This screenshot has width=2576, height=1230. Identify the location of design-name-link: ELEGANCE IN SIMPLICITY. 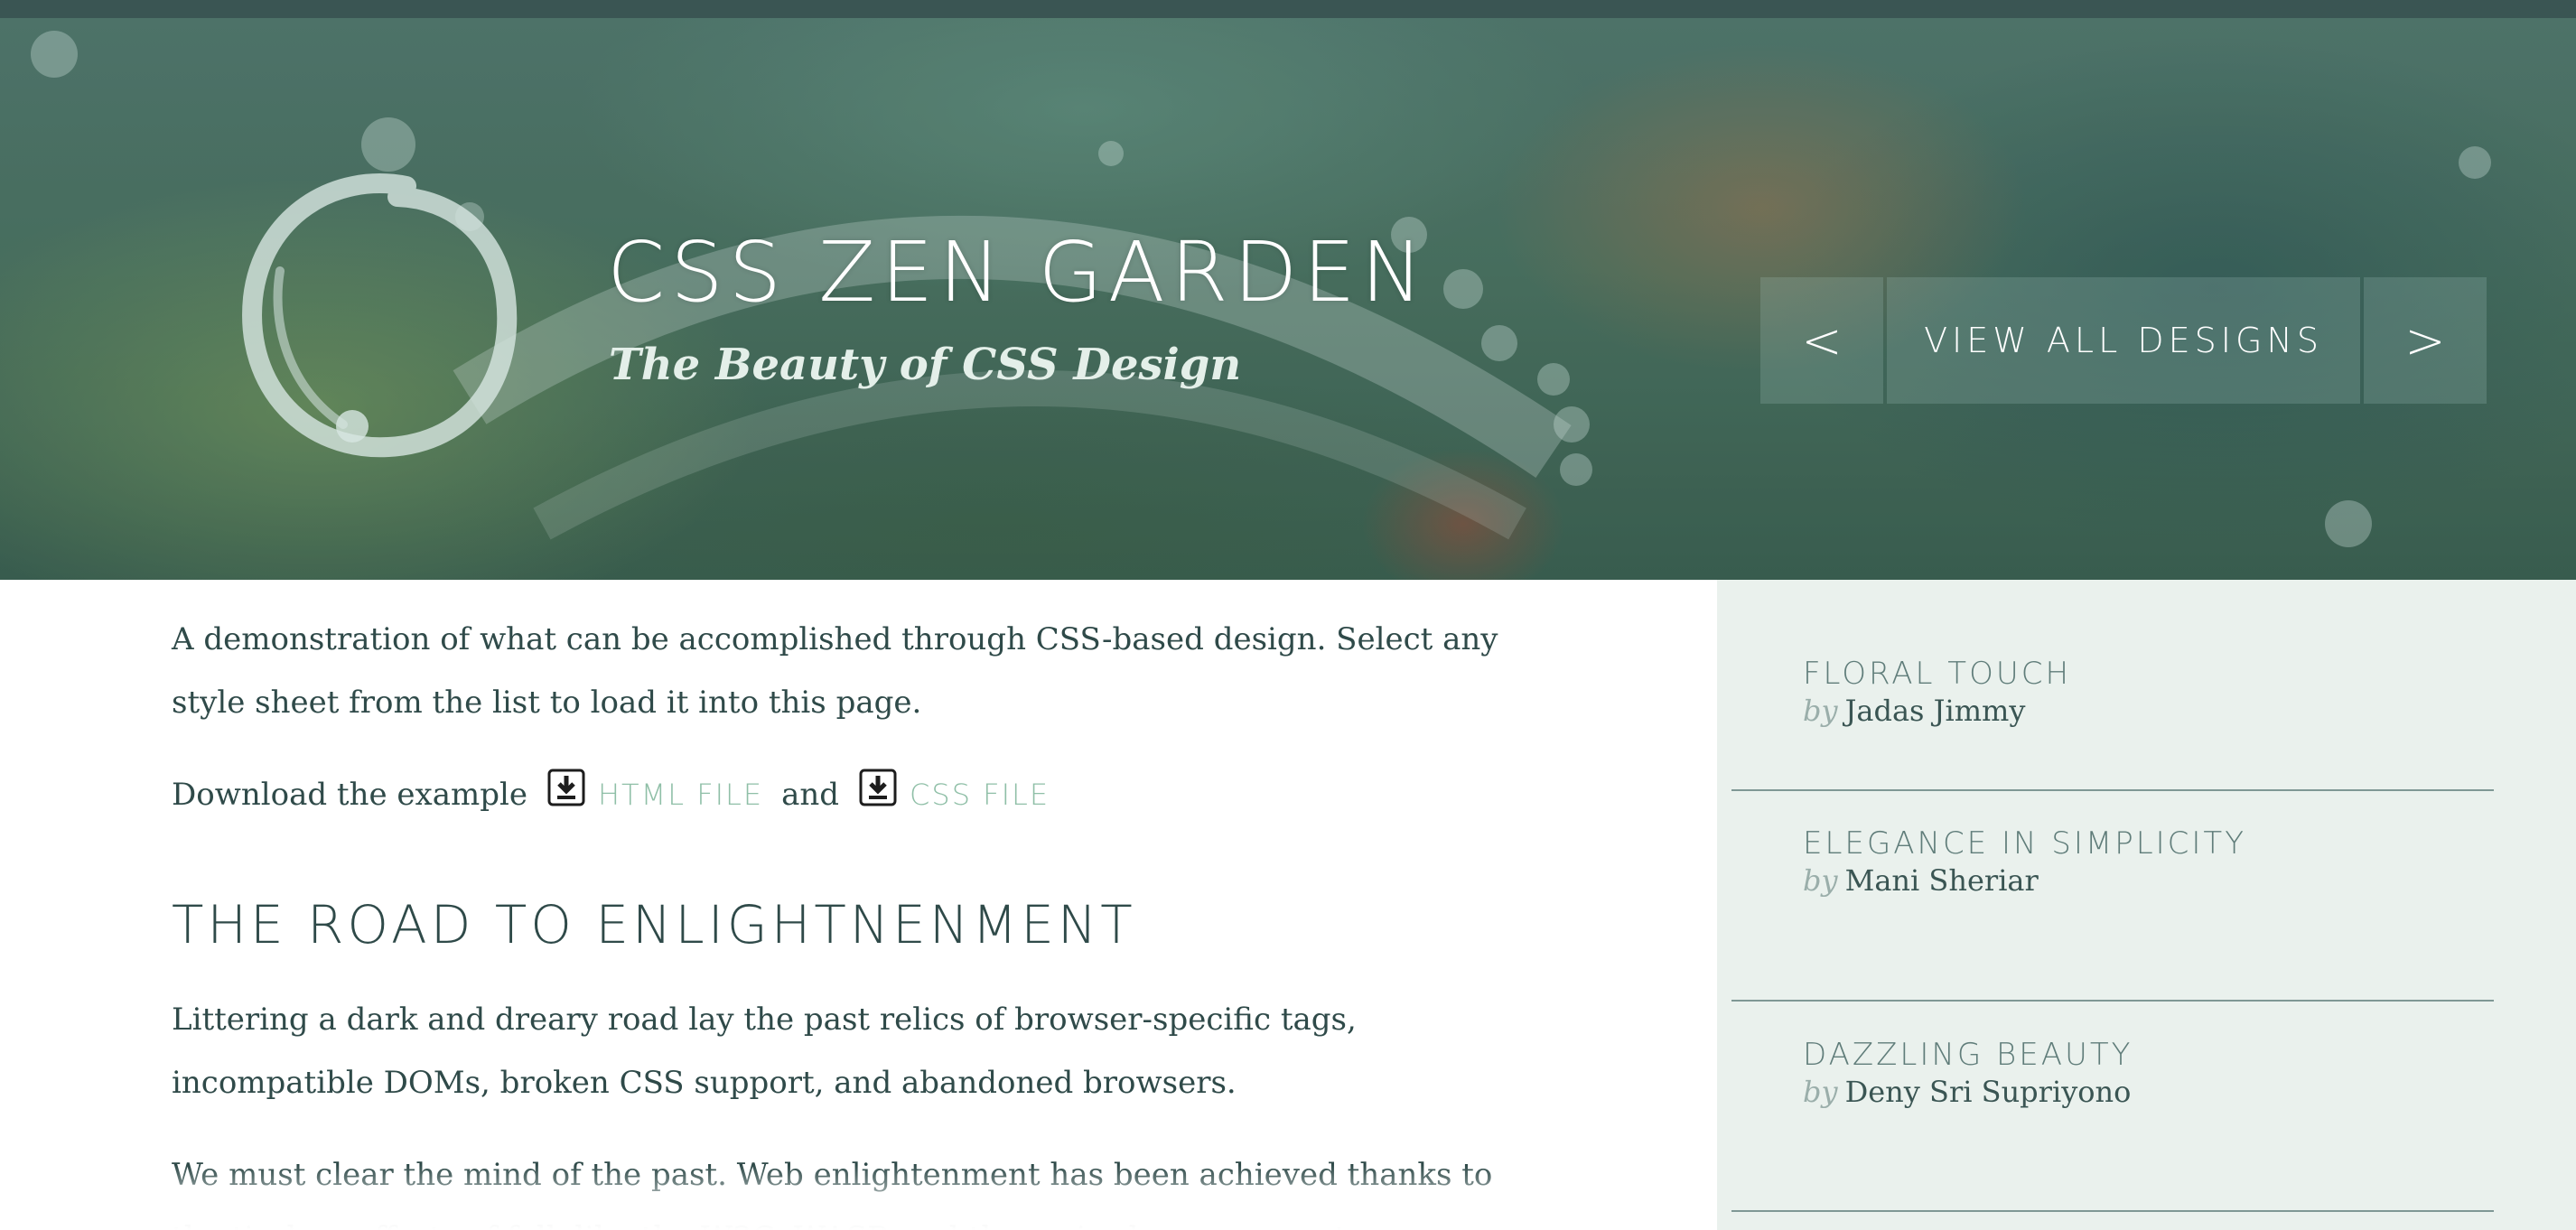
(2164, 844).